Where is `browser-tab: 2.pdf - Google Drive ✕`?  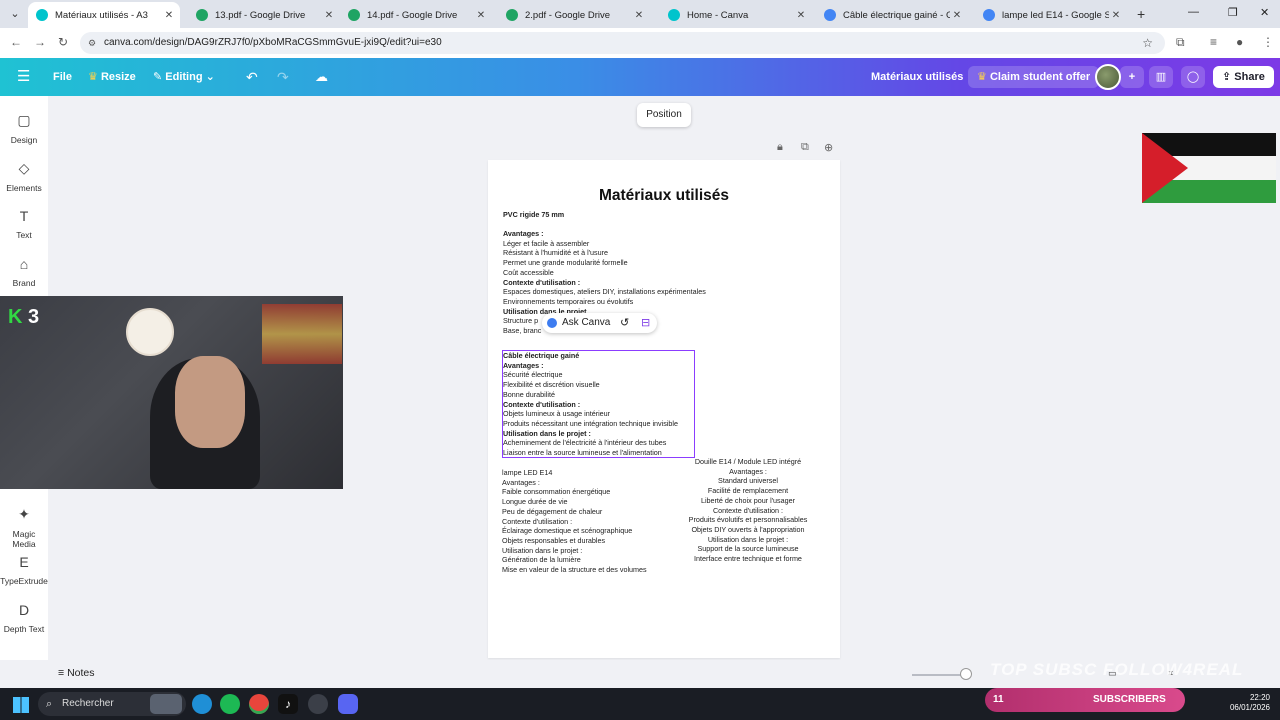
browser-tab: 2.pdf - Google Drive ✕ is located at coordinates (574, 15).